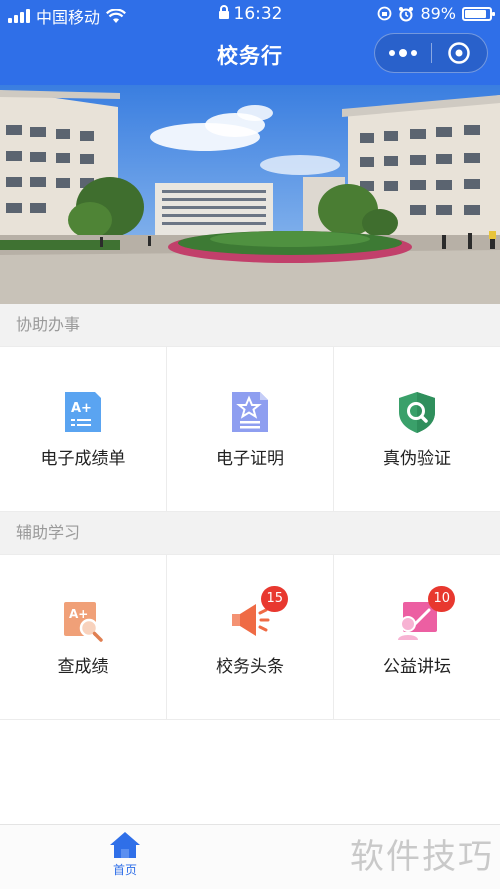  I want to click on miniprogram-capsule, so click(431, 53).